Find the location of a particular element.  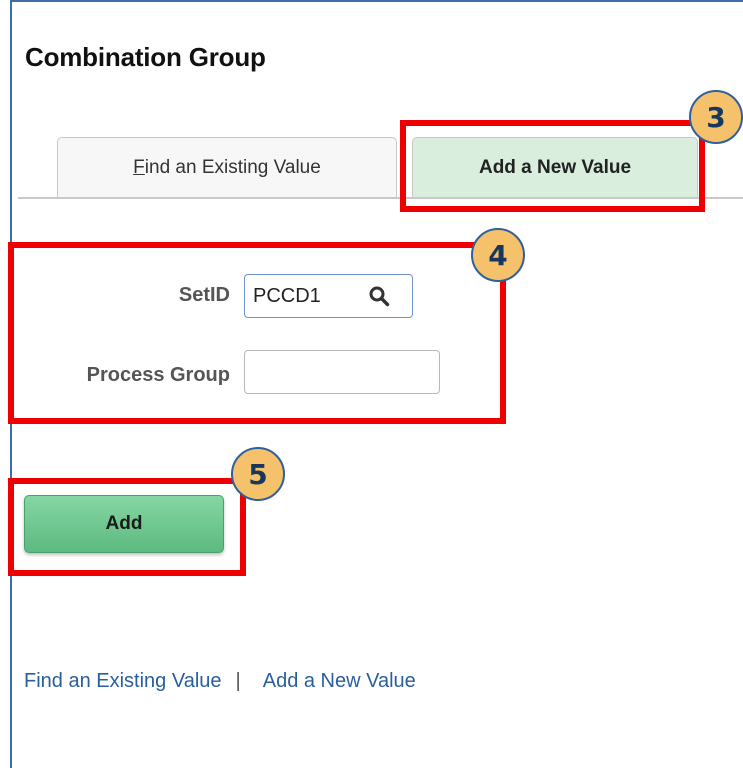

tab-find-label-rest: ind an Existing Value is located at coordinates (232, 167).